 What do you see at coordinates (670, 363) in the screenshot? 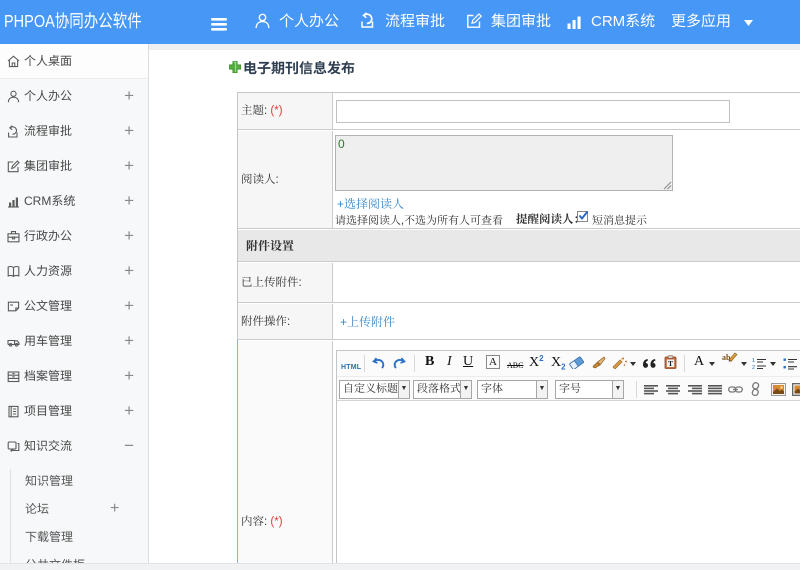
I see `svg-text: T` at bounding box center [670, 363].